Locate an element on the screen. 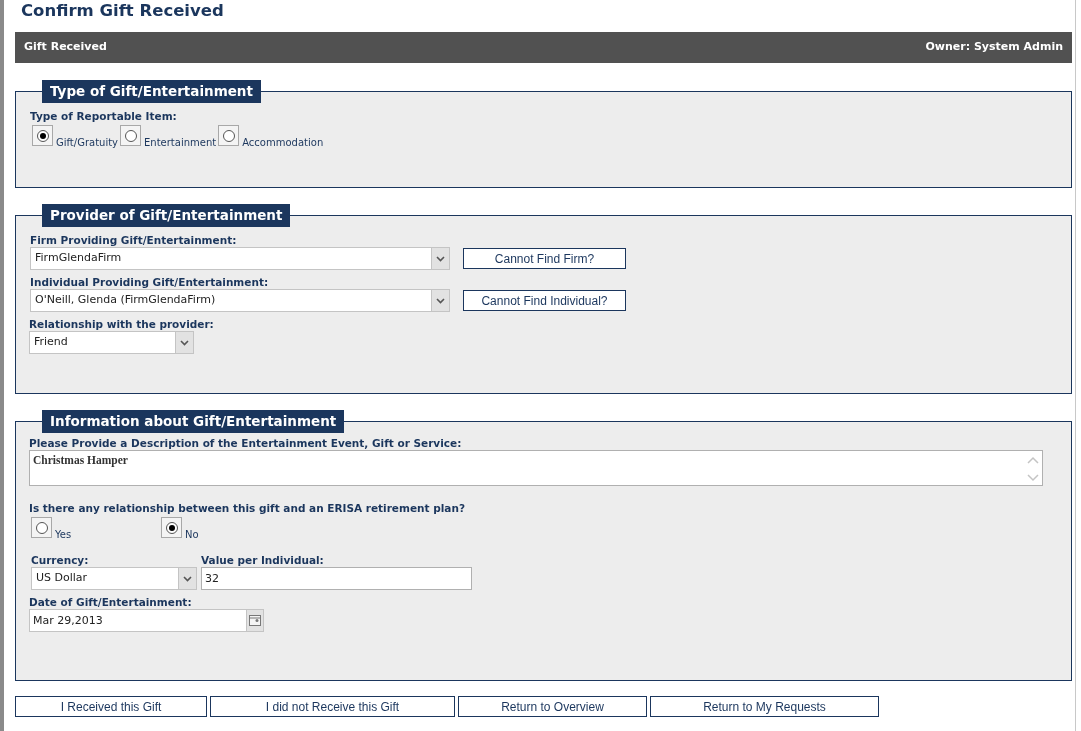 The image size is (1081, 731). page-title: Confirm Gift Received is located at coordinates (123, 11).